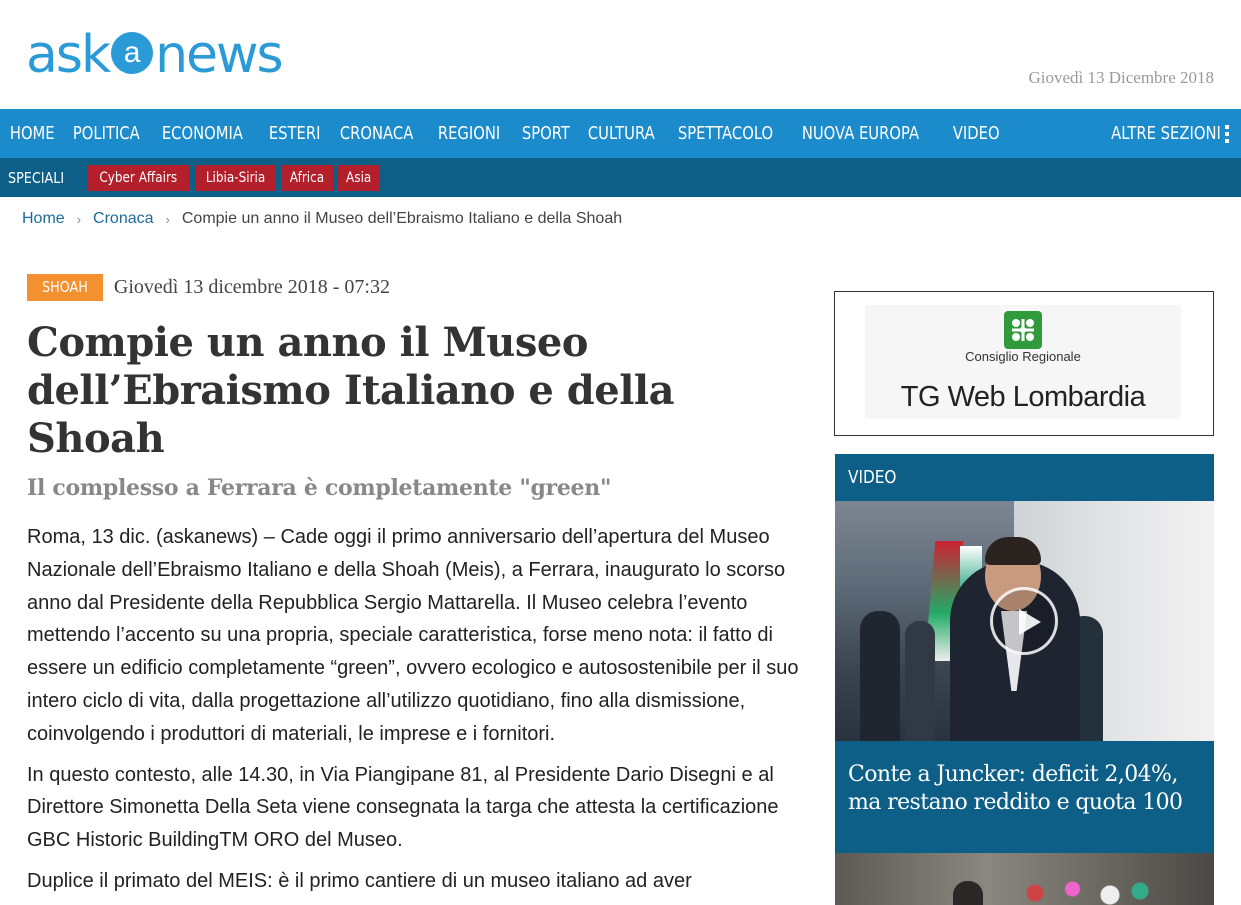  What do you see at coordinates (106, 133) in the screenshot?
I see `nav-item-politica: POLITICA` at bounding box center [106, 133].